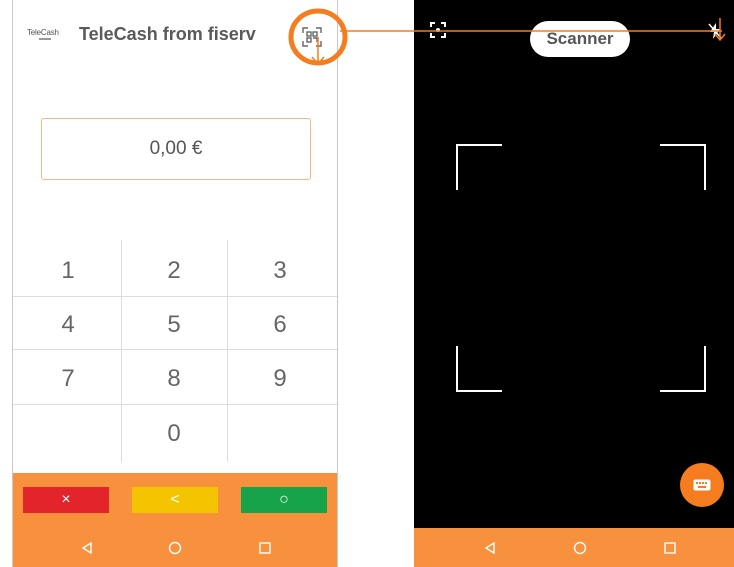  What do you see at coordinates (479, 167) in the screenshot?
I see `scan-frame-corner-tl` at bounding box center [479, 167].